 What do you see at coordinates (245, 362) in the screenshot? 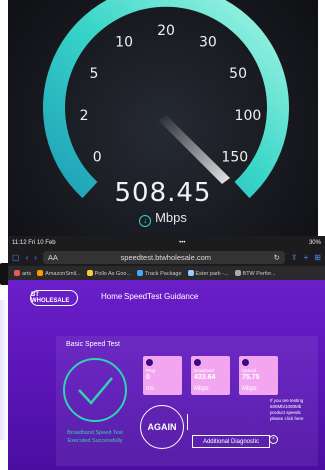
I see `upload-icon` at bounding box center [245, 362].